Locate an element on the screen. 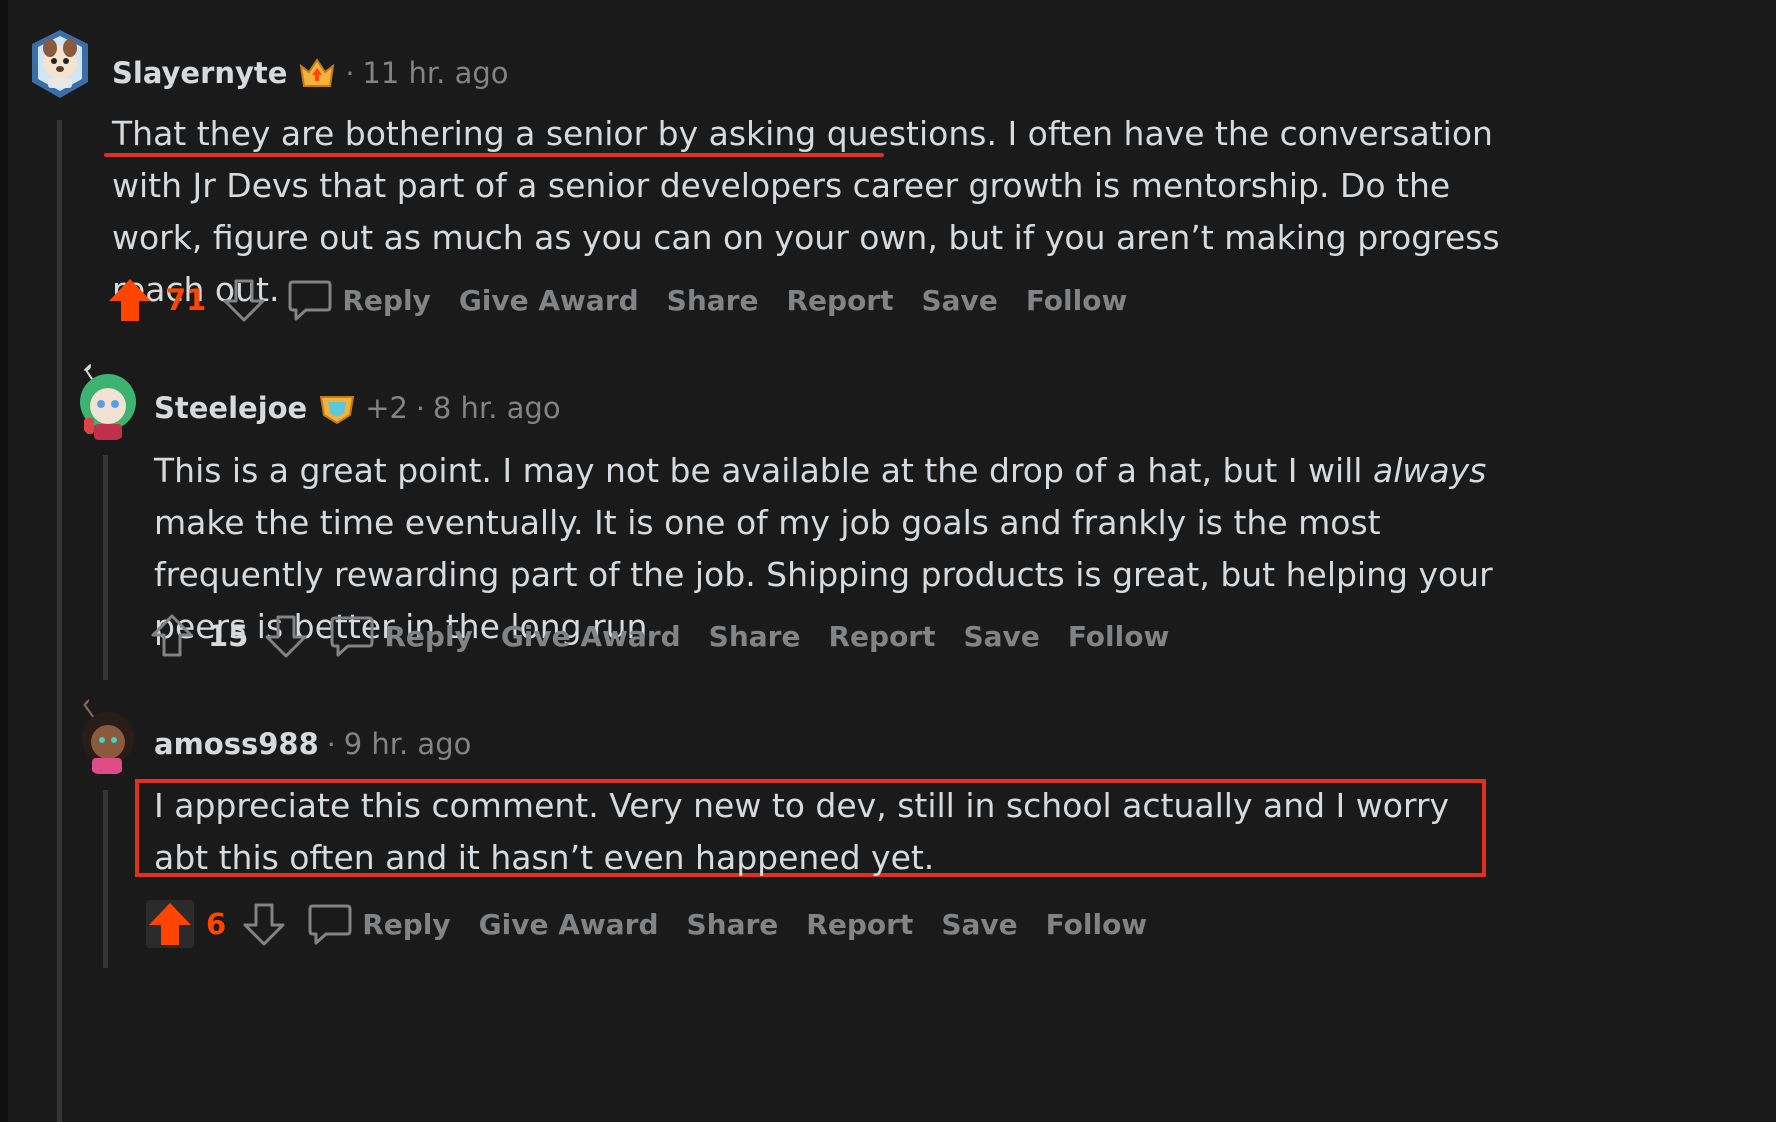 This screenshot has width=1776, height=1122. timestamp: 8 hr. ago is located at coordinates (497, 408).